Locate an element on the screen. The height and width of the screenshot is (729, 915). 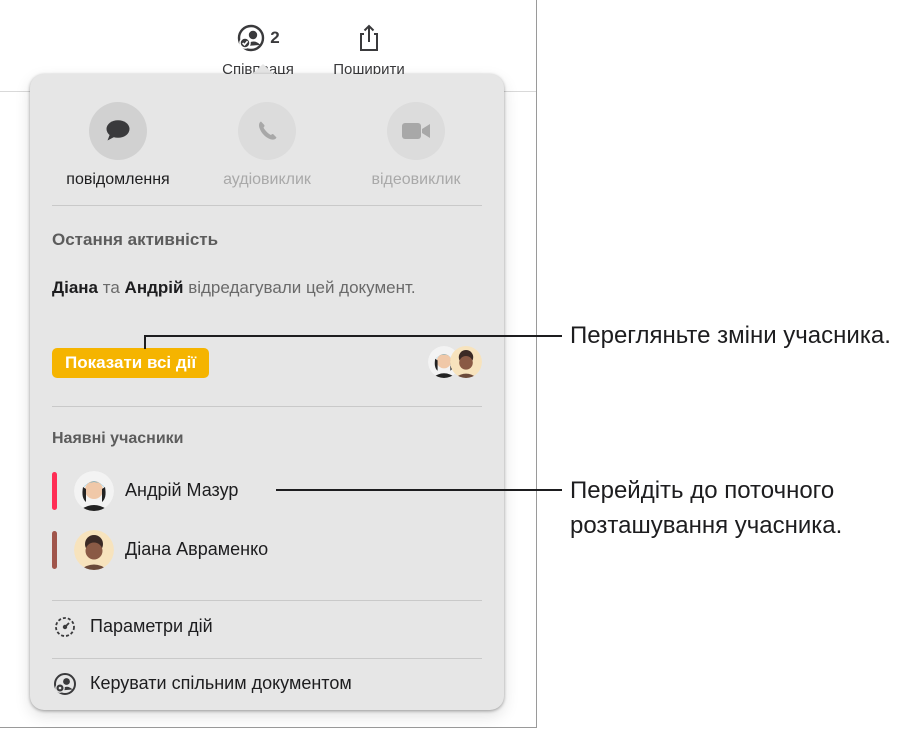
participants-title: Наявні учасники is located at coordinates (118, 438).